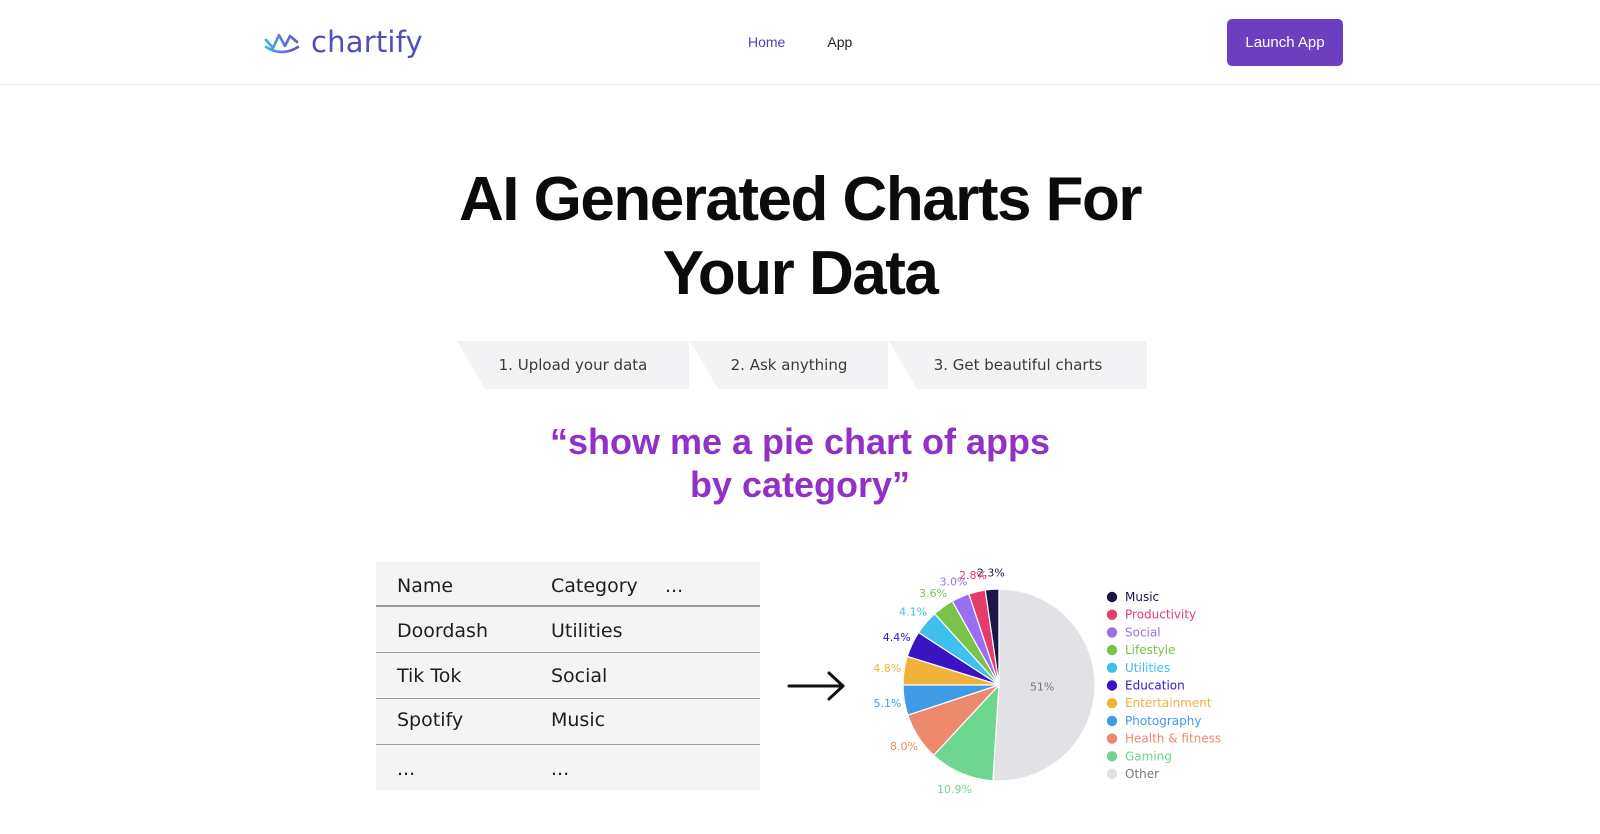  What do you see at coordinates (1168, 703) in the screenshot?
I see `legend-label: Entertainment` at bounding box center [1168, 703].